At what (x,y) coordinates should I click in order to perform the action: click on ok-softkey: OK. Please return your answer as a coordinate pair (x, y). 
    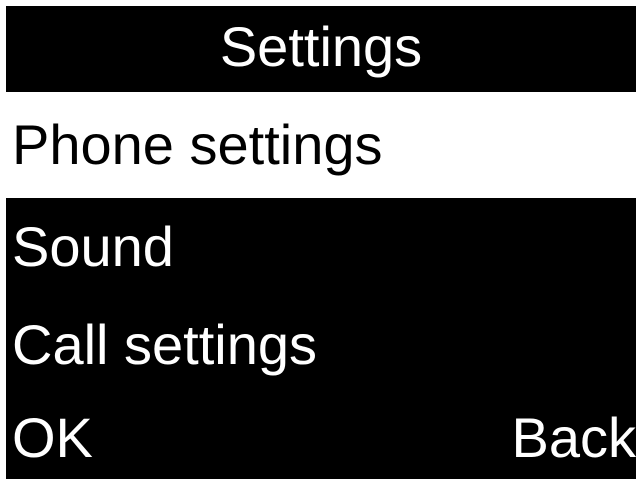
    Looking at the image, I should click on (52, 438).